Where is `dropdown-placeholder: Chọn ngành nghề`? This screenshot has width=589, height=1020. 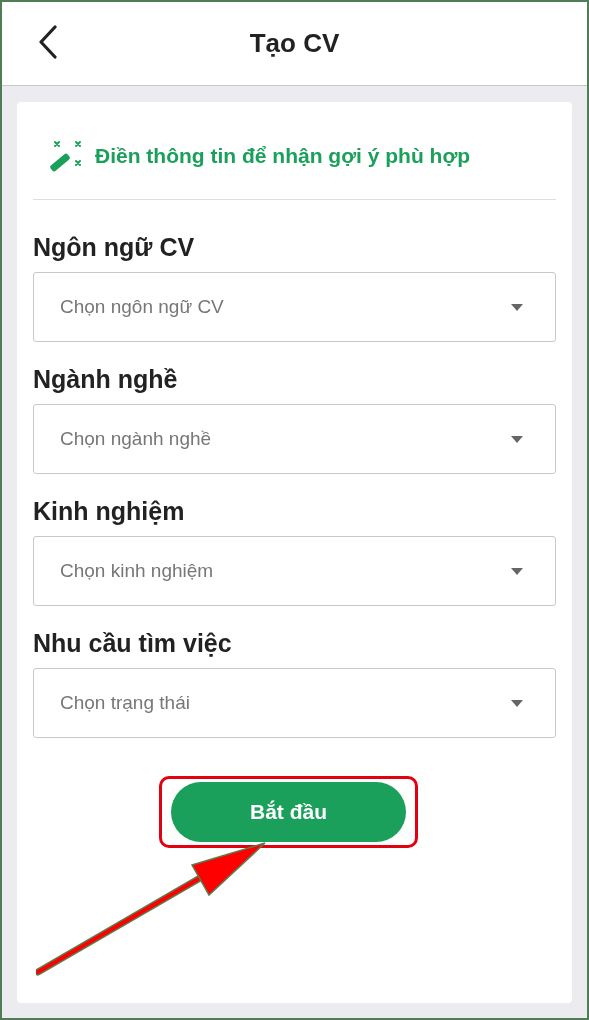 dropdown-placeholder: Chọn ngành nghề is located at coordinates (136, 438).